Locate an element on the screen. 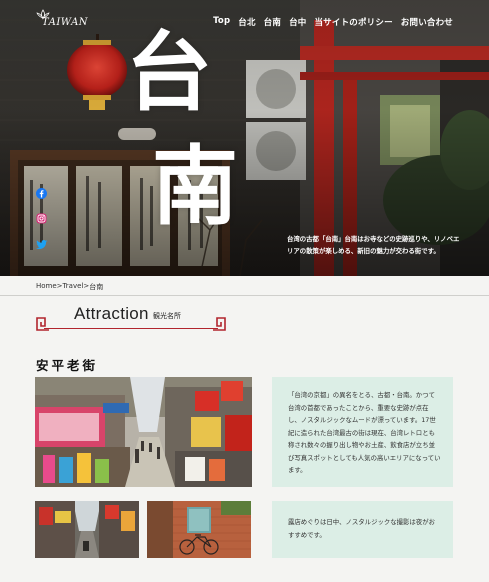 The image size is (489, 582). nav-item-taichung: 台中 is located at coordinates (297, 22).